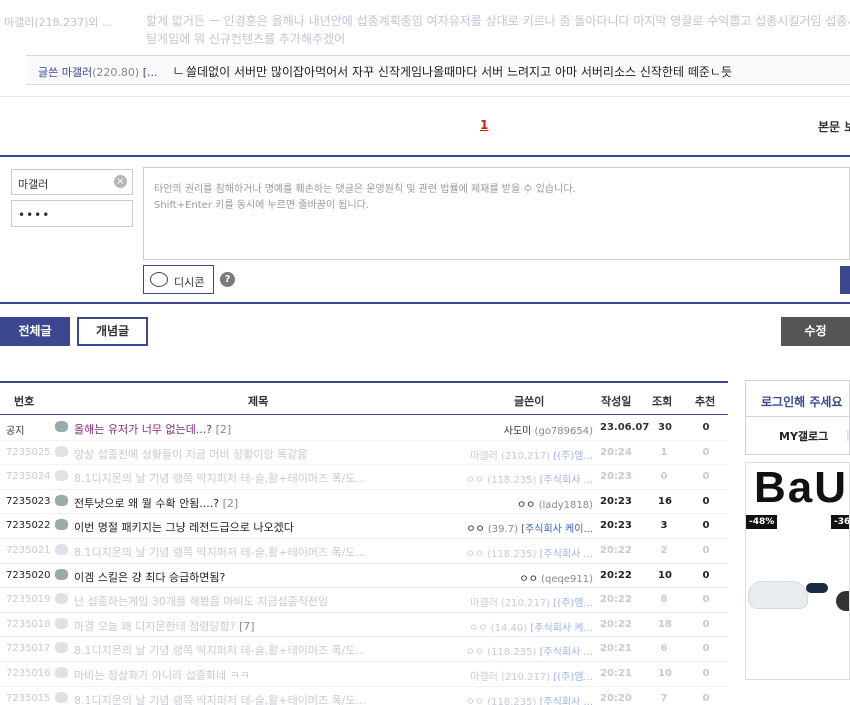 This screenshot has height=705, width=850. What do you see at coordinates (512, 653) in the screenshot?
I see `author-id: (118.235)` at bounding box center [512, 653].